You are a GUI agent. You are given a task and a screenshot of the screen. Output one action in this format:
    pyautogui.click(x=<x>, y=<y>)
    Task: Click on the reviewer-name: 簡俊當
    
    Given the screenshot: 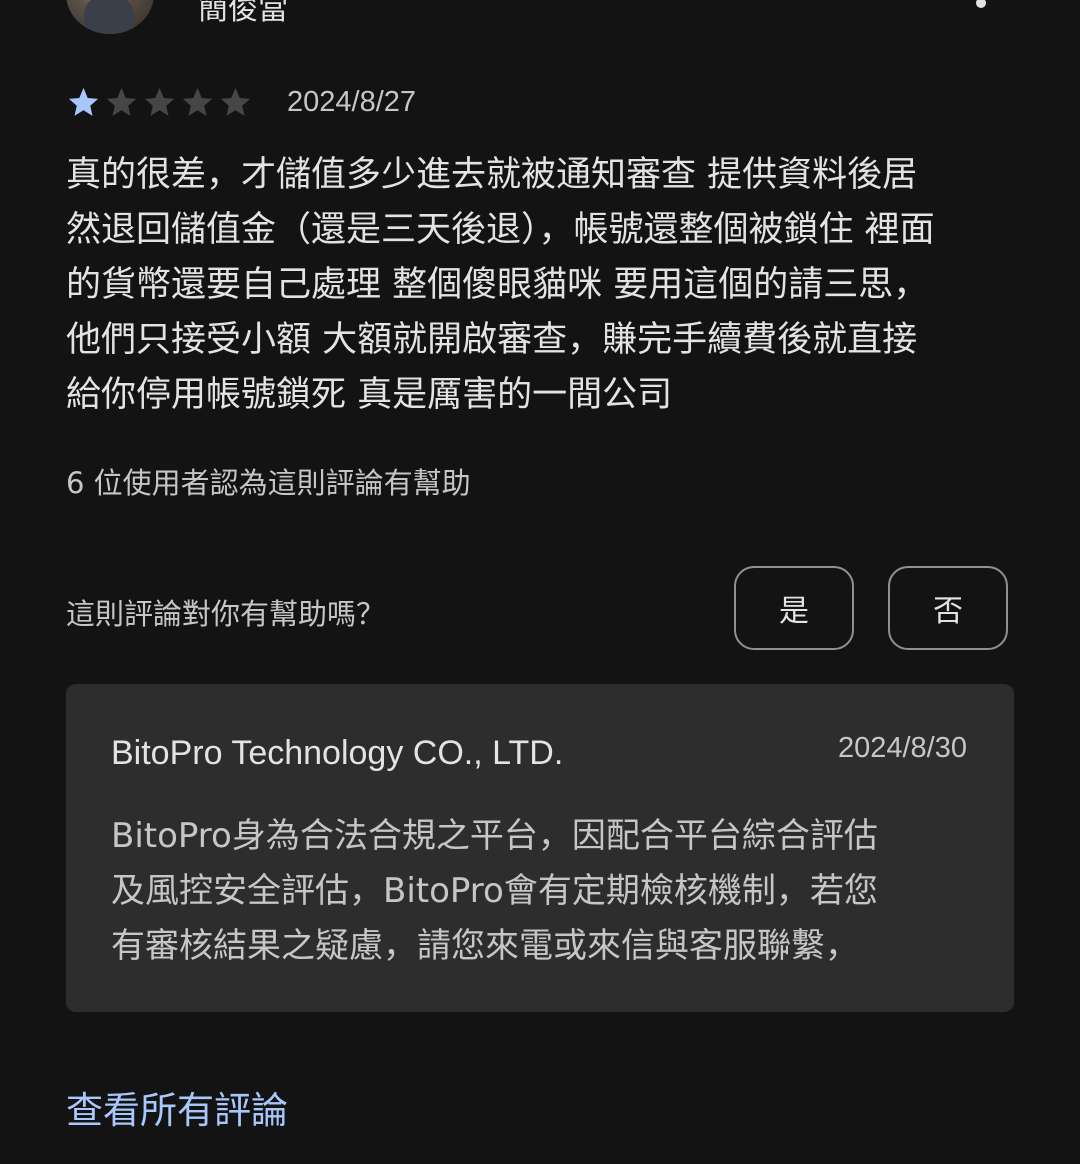 What is the action you would take?
    pyautogui.click(x=243, y=13)
    